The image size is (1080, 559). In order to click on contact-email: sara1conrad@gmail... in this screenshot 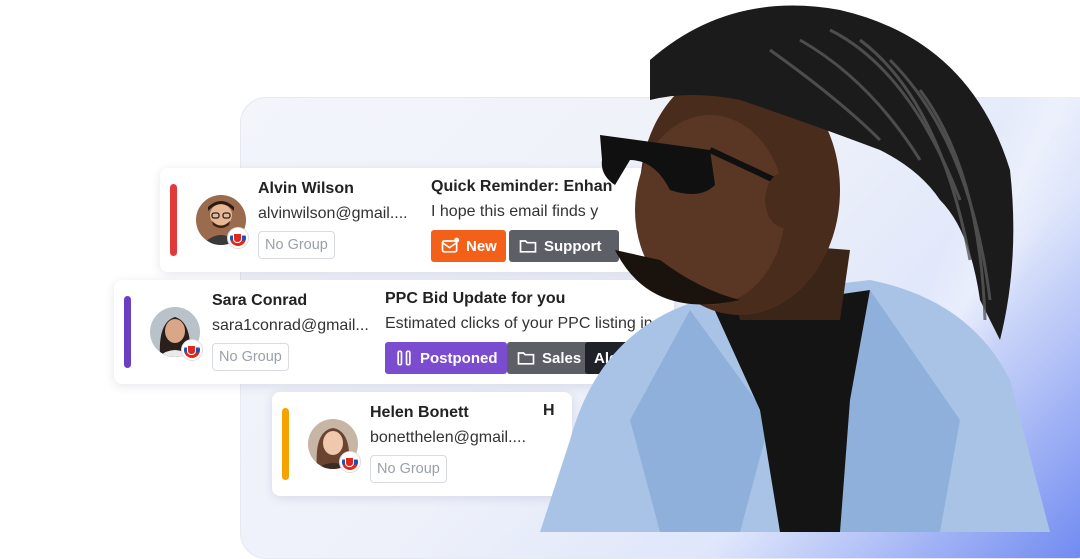, I will do `click(290, 325)`.